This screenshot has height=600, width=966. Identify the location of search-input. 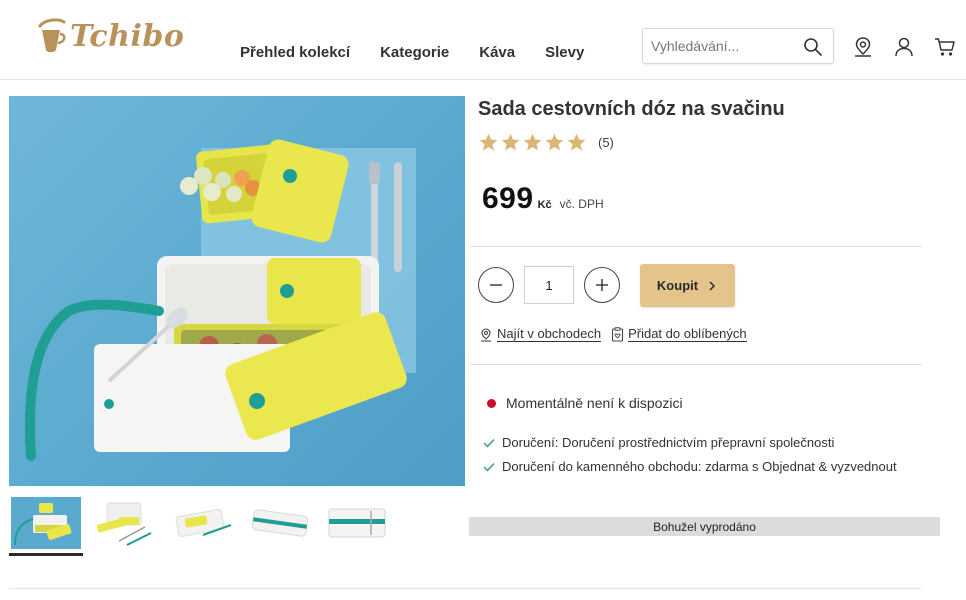
(721, 46).